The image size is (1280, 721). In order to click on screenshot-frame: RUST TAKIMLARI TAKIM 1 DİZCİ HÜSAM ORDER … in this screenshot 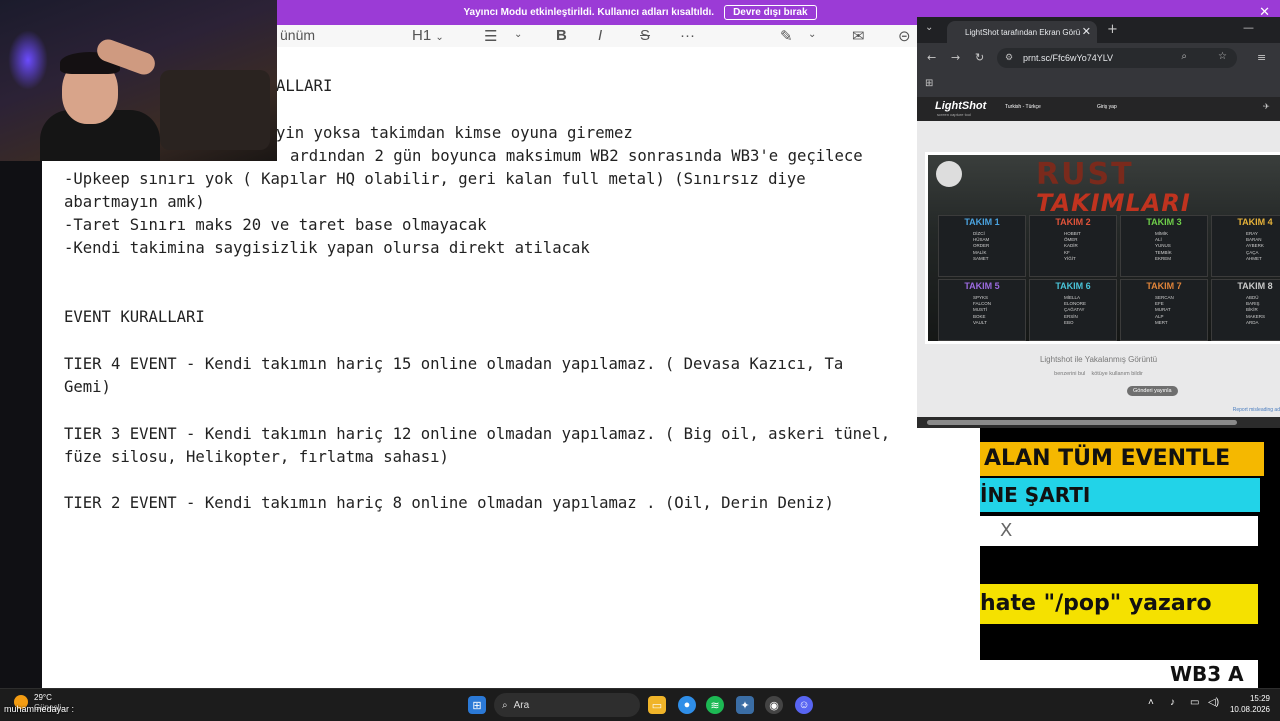, I will do `click(1102, 248)`.